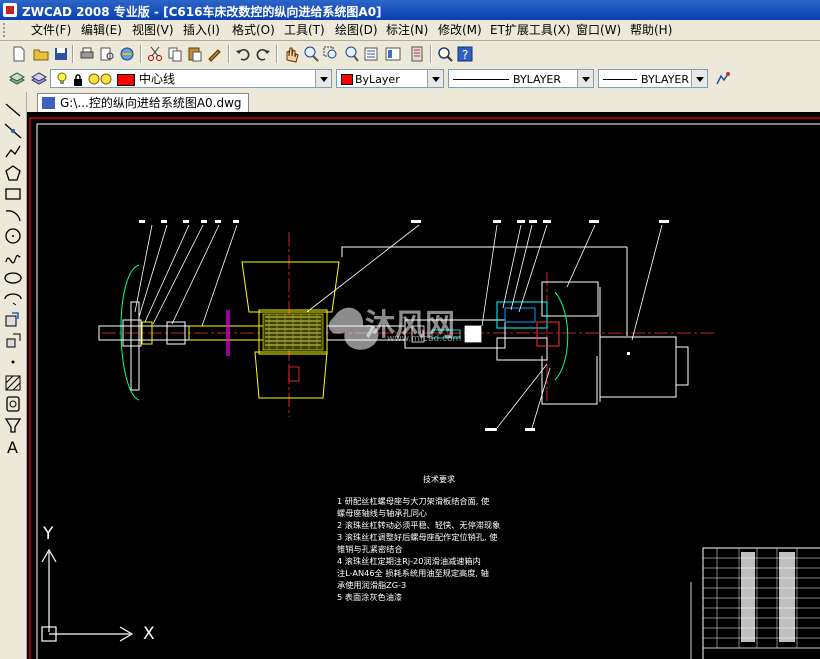 The height and width of the screenshot is (659, 820). What do you see at coordinates (356, 30) in the screenshot?
I see `menu-draw: 绘图(D)` at bounding box center [356, 30].